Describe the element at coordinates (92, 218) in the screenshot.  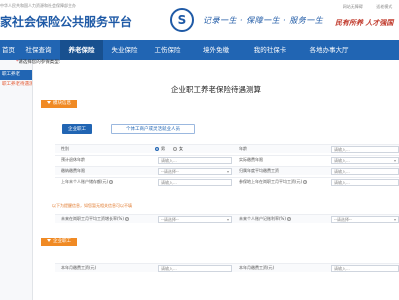
I see `future-growth-label-text: 未来在岗职工月平均工资增长率(%)` at that location.